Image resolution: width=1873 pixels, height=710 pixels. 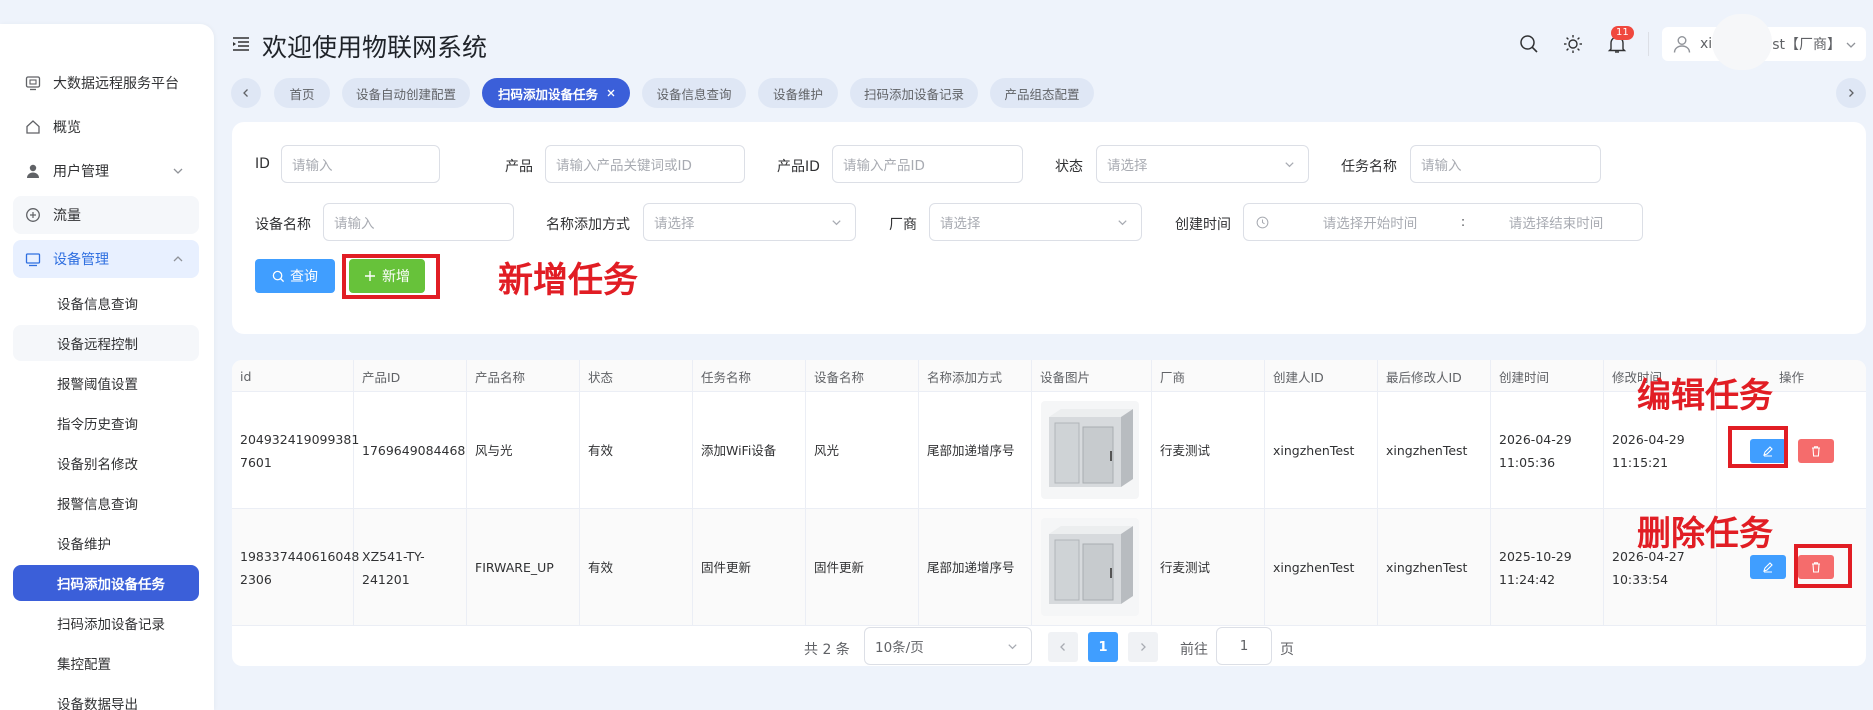 What do you see at coordinates (406, 93) in the screenshot?
I see `tab-auto-create: 设备自动创建配置` at bounding box center [406, 93].